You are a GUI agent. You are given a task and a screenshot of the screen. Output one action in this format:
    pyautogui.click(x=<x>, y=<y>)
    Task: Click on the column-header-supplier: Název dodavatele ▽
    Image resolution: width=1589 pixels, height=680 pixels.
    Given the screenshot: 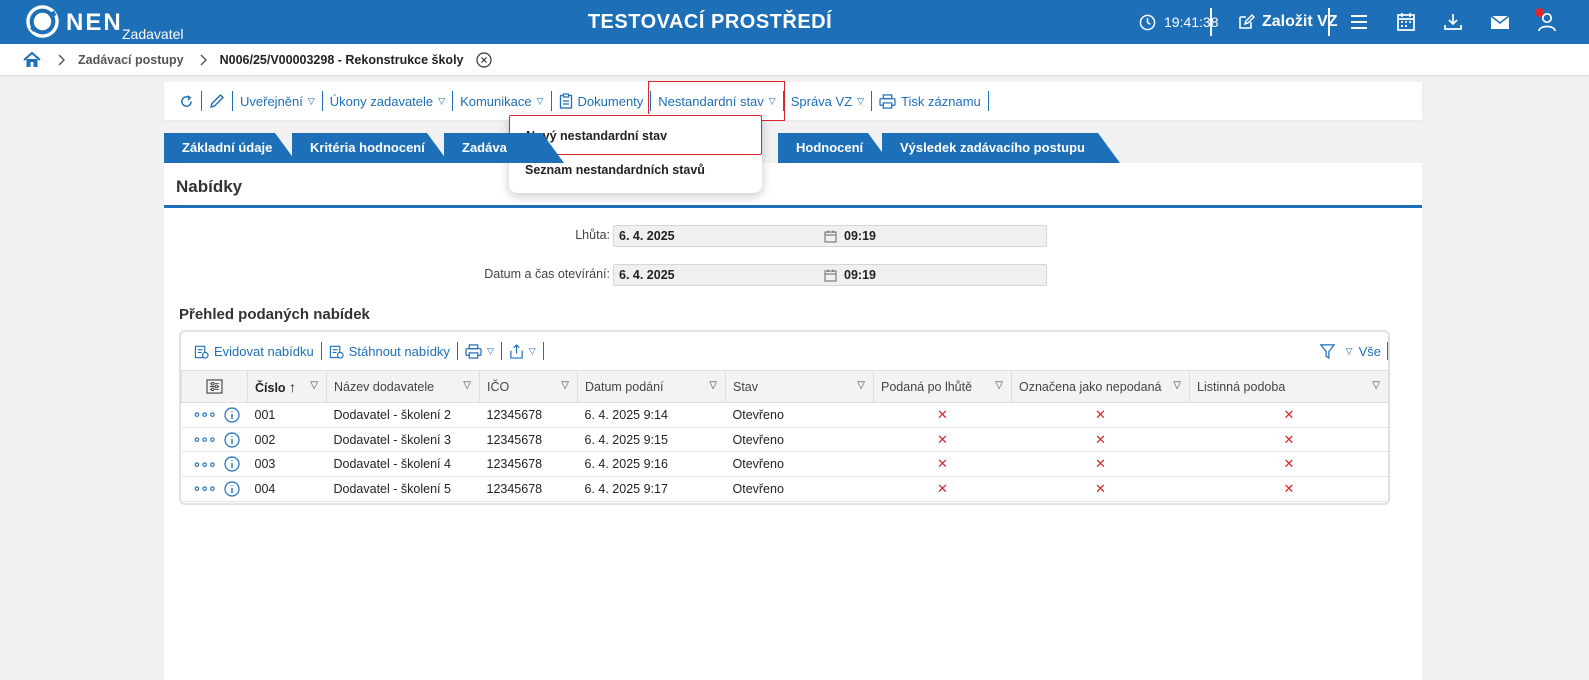 What is the action you would take?
    pyautogui.click(x=403, y=386)
    